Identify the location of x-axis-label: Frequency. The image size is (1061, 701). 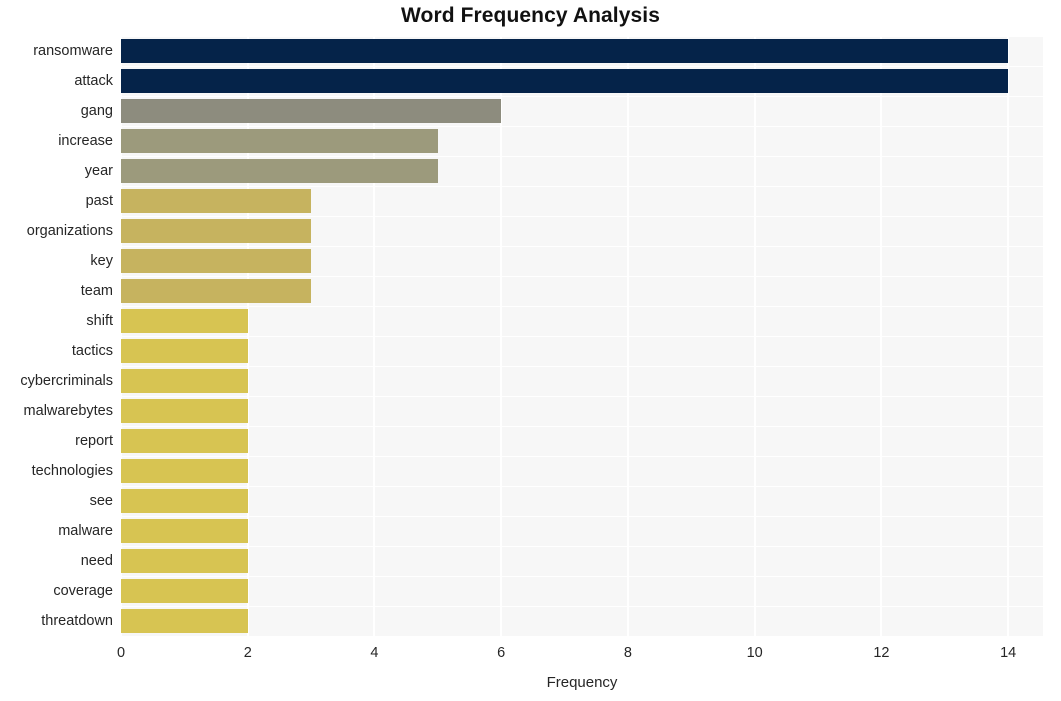
(582, 682).